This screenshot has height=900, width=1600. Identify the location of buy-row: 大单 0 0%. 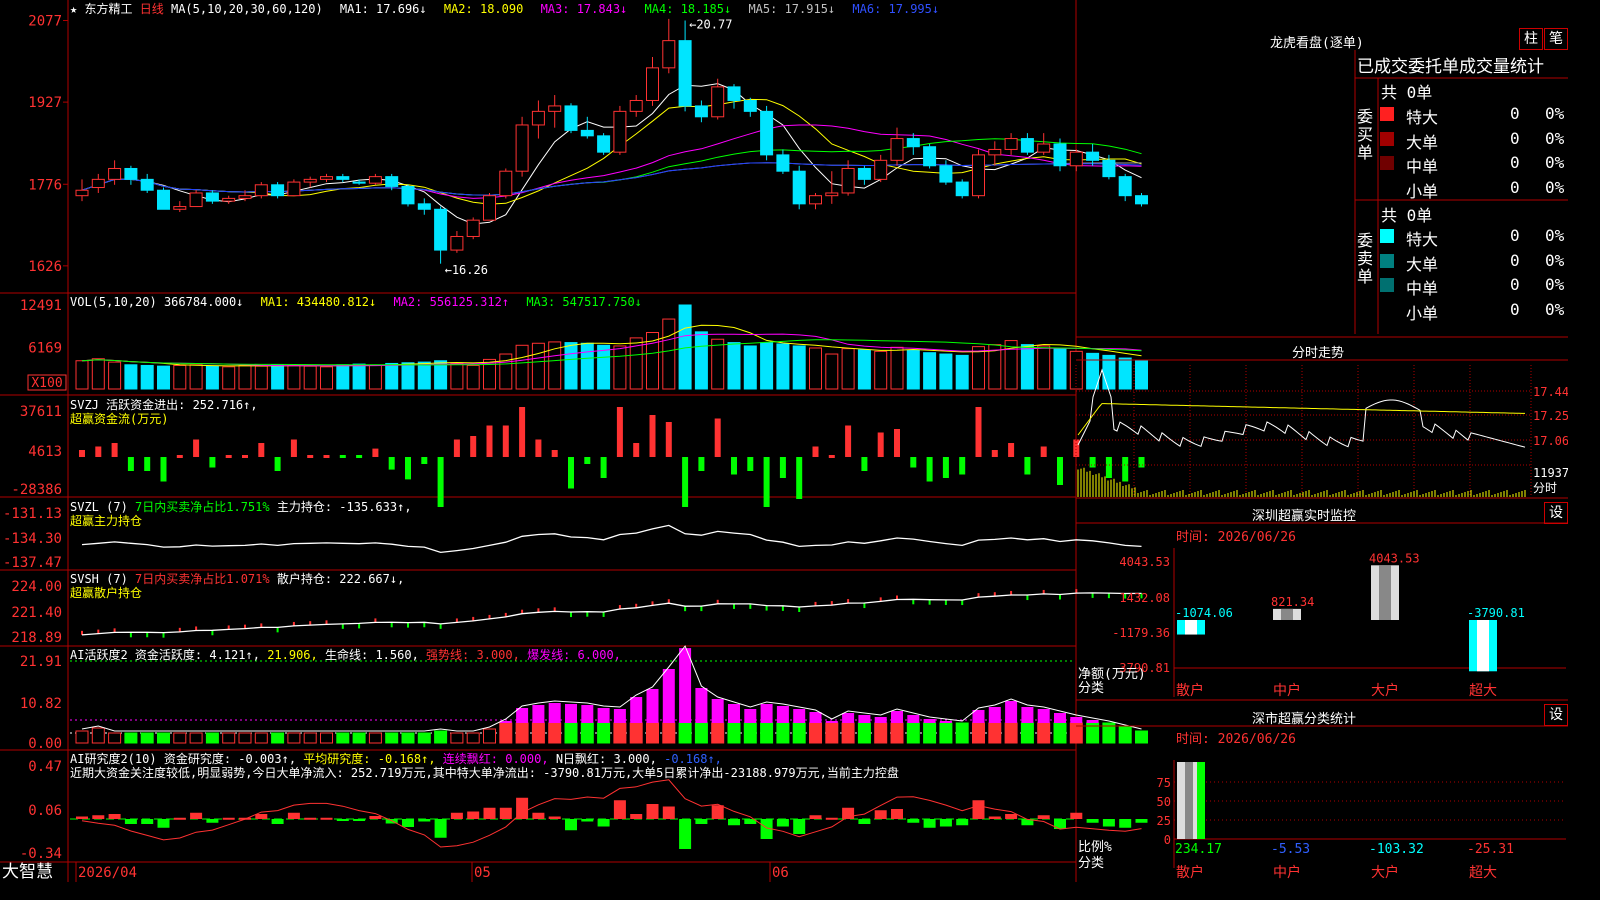
(1474, 140).